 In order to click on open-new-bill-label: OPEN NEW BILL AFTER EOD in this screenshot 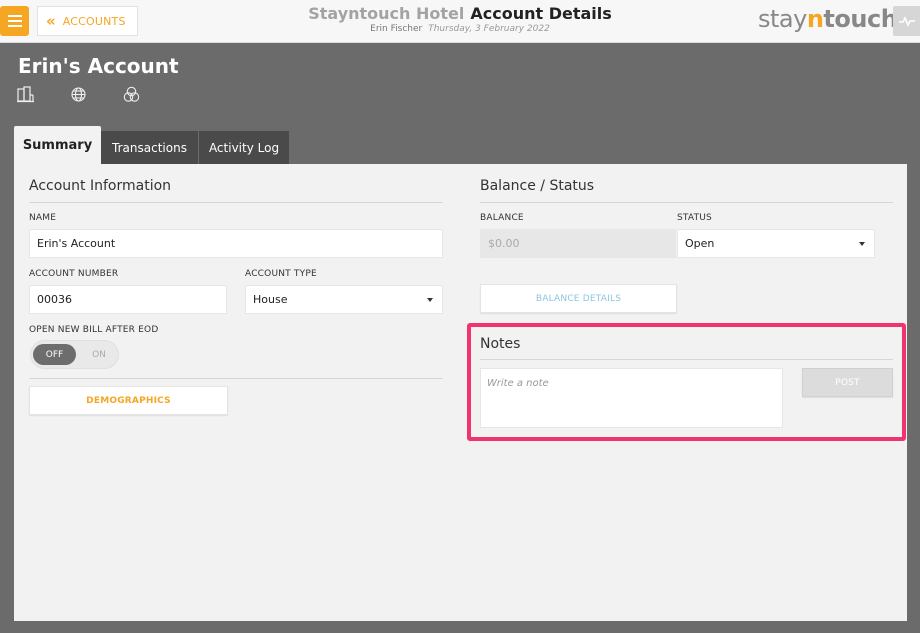, I will do `click(94, 330)`.